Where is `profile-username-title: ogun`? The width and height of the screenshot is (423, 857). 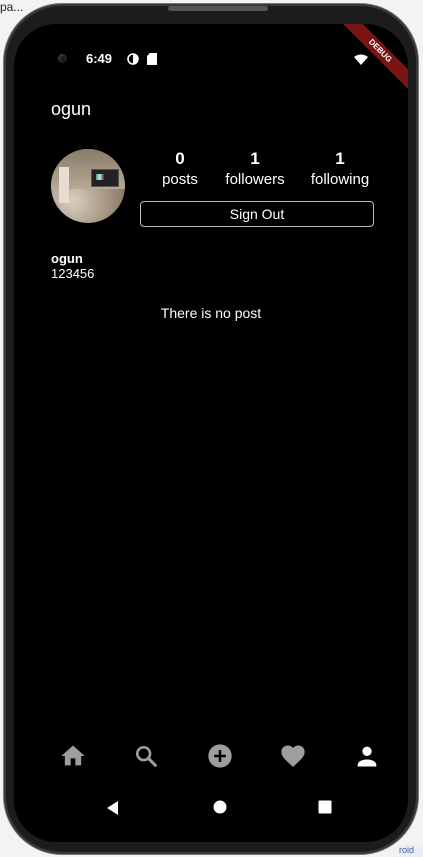 profile-username-title: ogun is located at coordinates (71, 109).